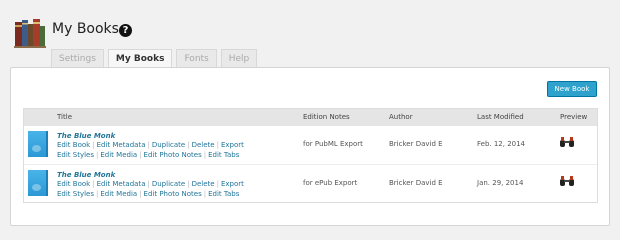 The width and height of the screenshot is (620, 240). What do you see at coordinates (239, 58) in the screenshot?
I see `tab-help: Help` at bounding box center [239, 58].